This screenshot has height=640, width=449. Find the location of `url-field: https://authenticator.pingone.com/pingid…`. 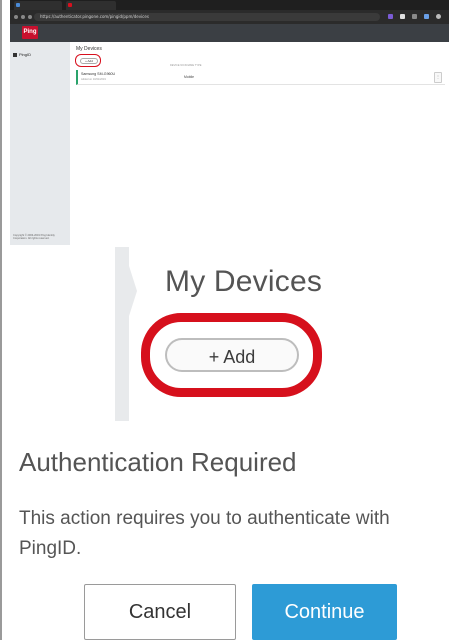

url-field: https://authenticator.pingone.com/pingid… is located at coordinates (207, 17).